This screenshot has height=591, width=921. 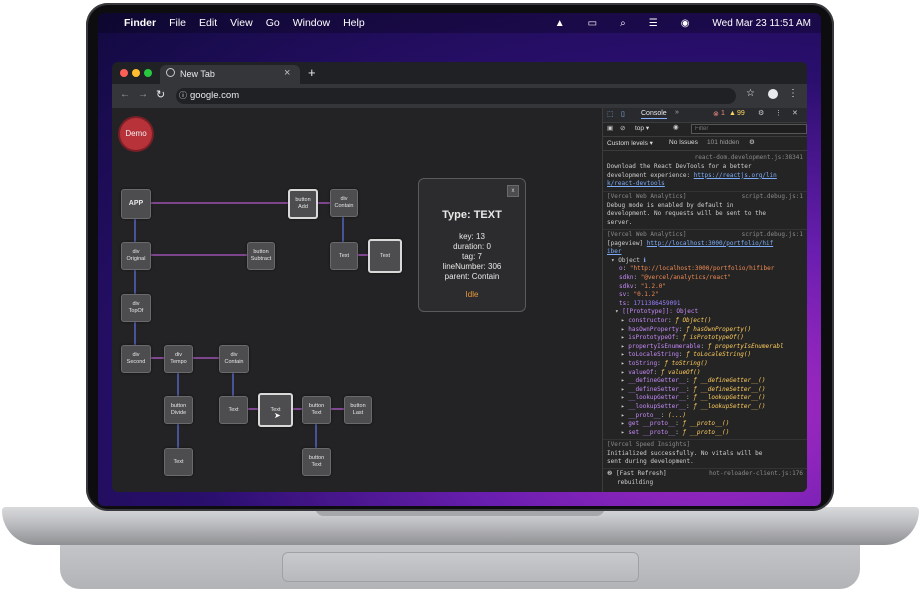 What do you see at coordinates (677, 112) in the screenshot?
I see `more-tabs-icon: »` at bounding box center [677, 112].